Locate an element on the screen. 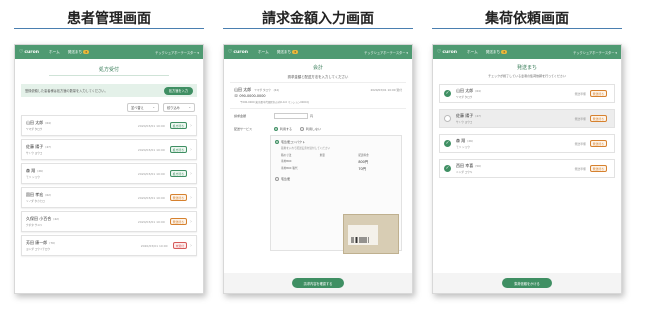 The image size is (650, 324). patient-kana: ニシダ コウキ is located at coordinates (464, 172).